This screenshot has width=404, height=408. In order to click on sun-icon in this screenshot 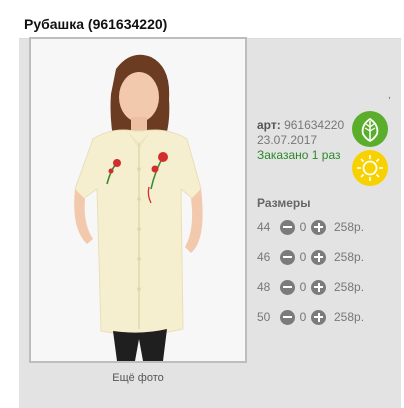, I will do `click(370, 168)`.